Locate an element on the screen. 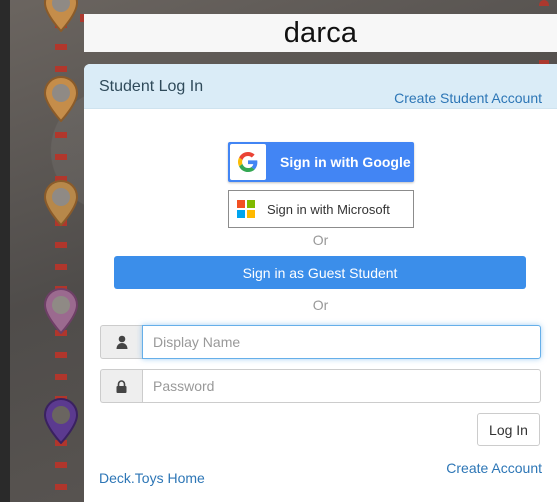 This screenshot has width=557, height=502. create-student-account-link: Create Student Account is located at coordinates (468, 98).